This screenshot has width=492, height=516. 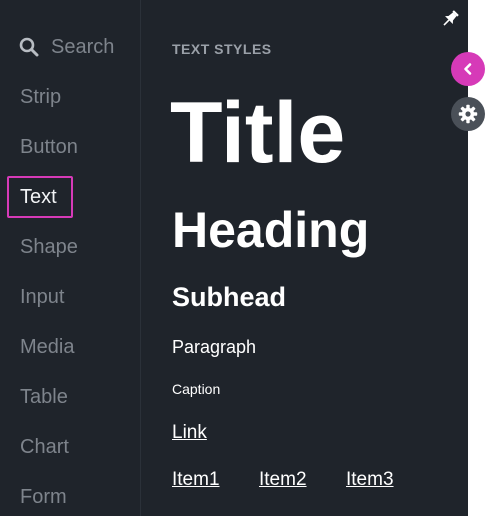 I want to click on sidebar-item-chart: Chart, so click(x=44, y=447).